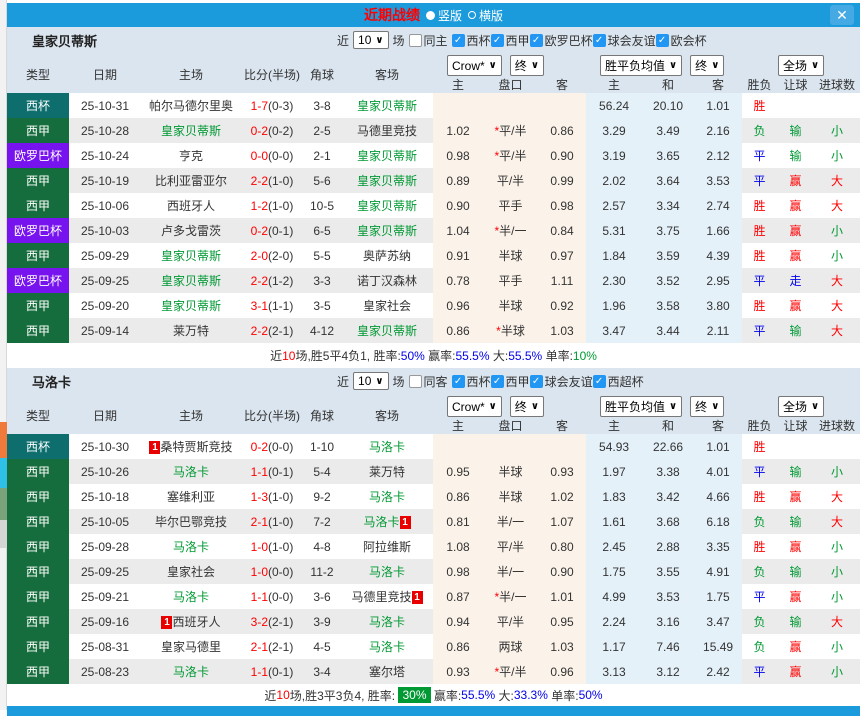 The image size is (860, 716). Describe the element at coordinates (668, 446) in the screenshot. I see `avg-draw-value: 22.66` at that location.